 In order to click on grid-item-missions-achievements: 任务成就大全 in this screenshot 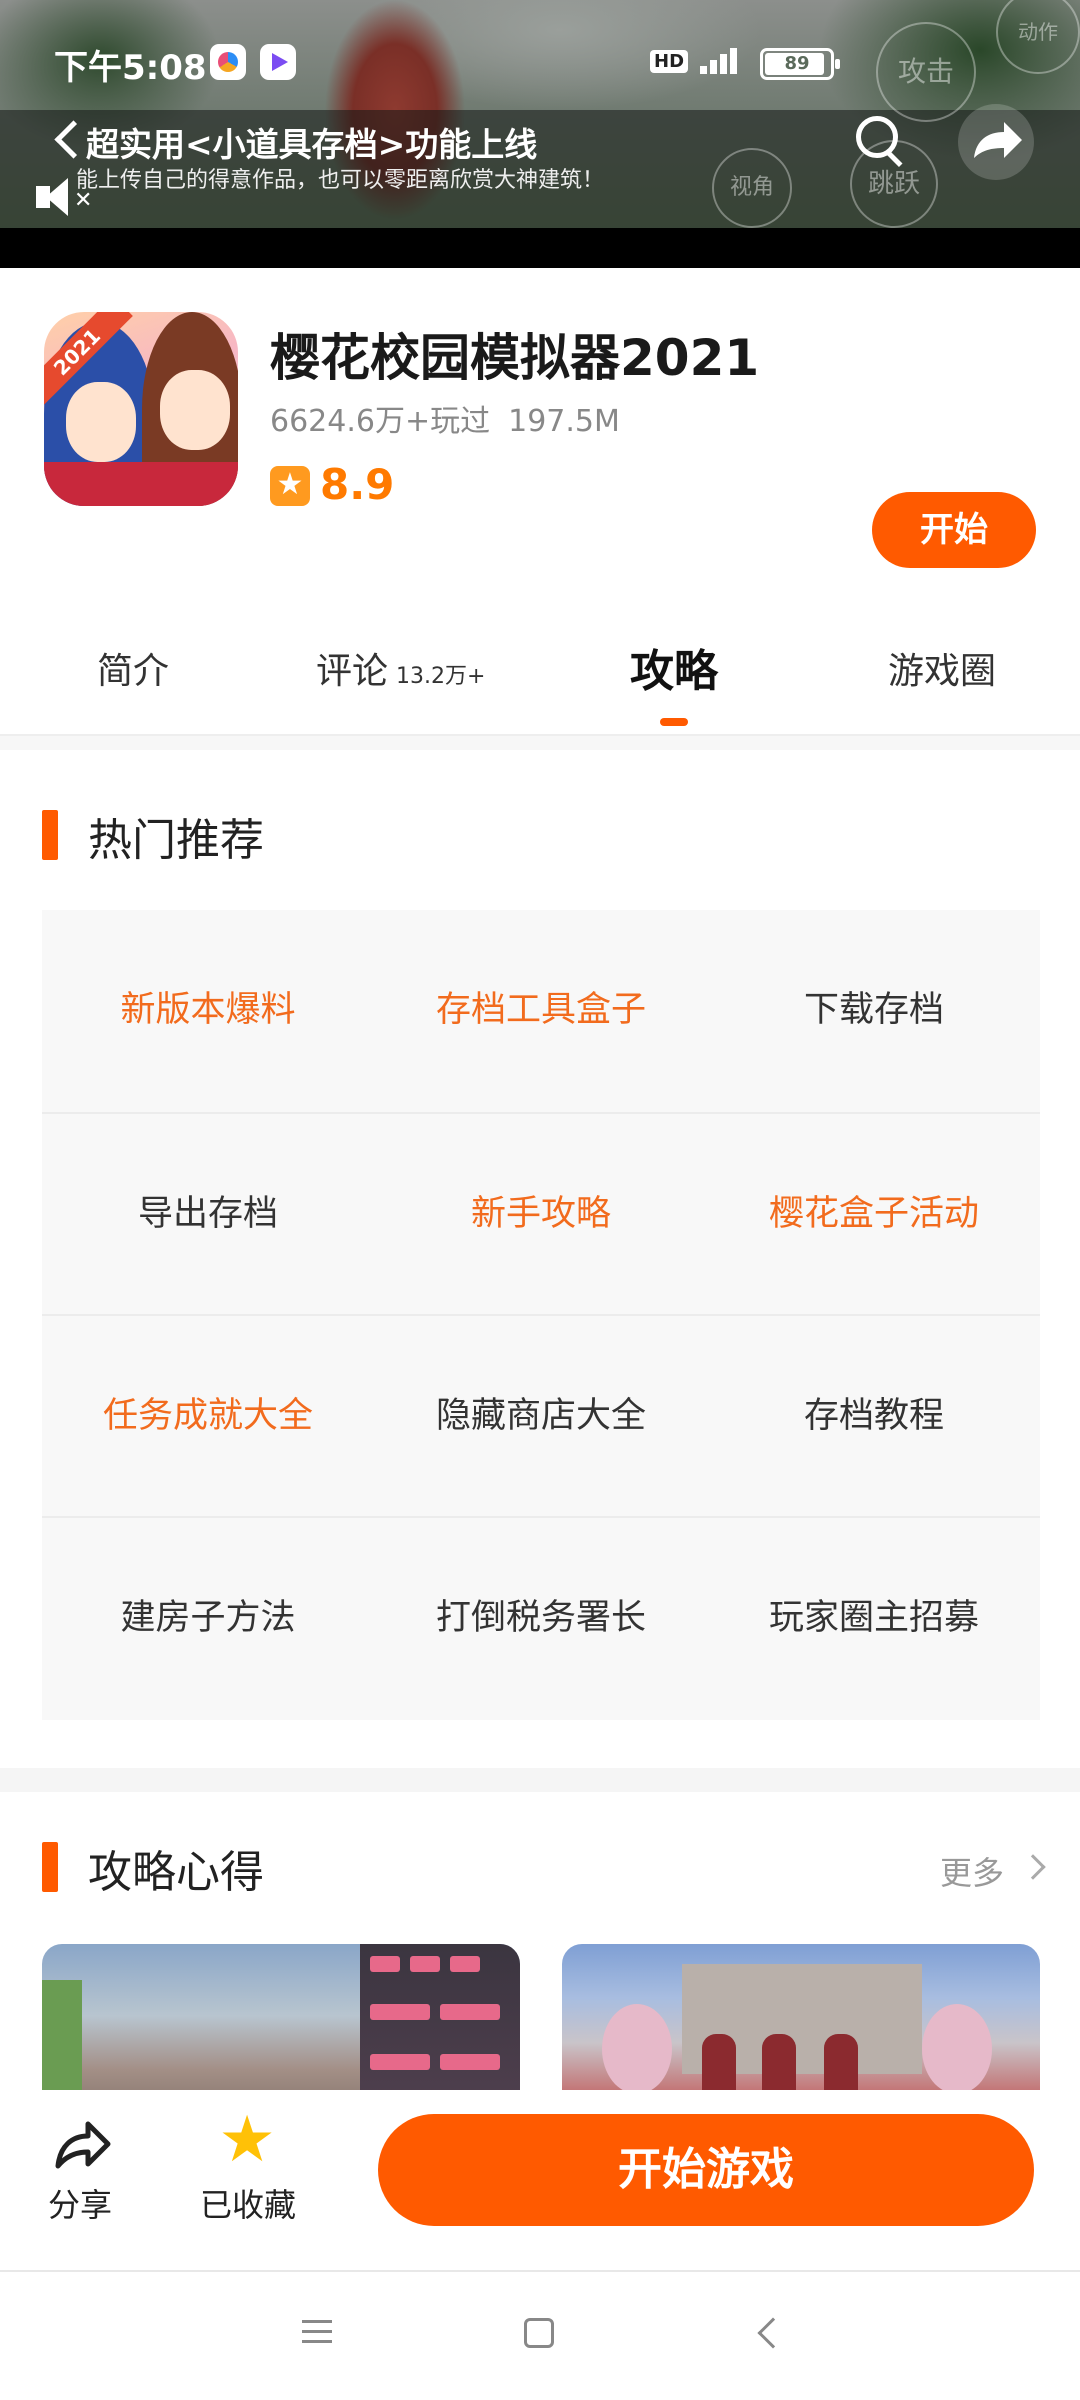, I will do `click(208, 1416)`.